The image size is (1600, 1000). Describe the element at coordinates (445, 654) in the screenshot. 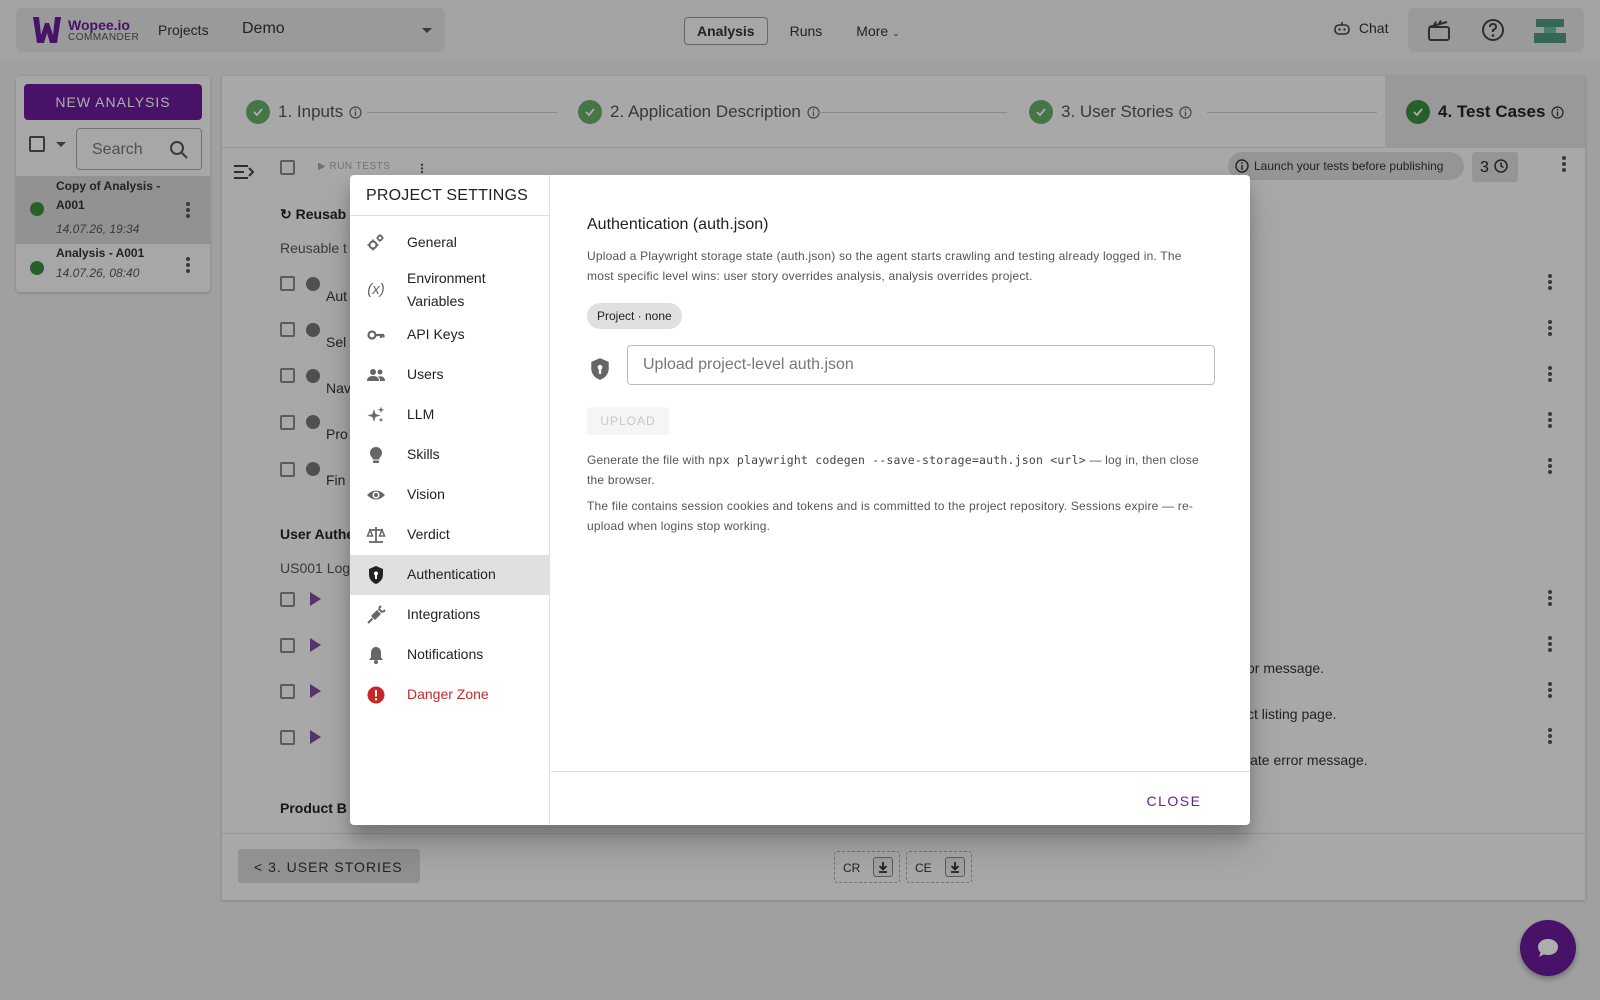

I see `nav-item-label: Notifications` at that location.